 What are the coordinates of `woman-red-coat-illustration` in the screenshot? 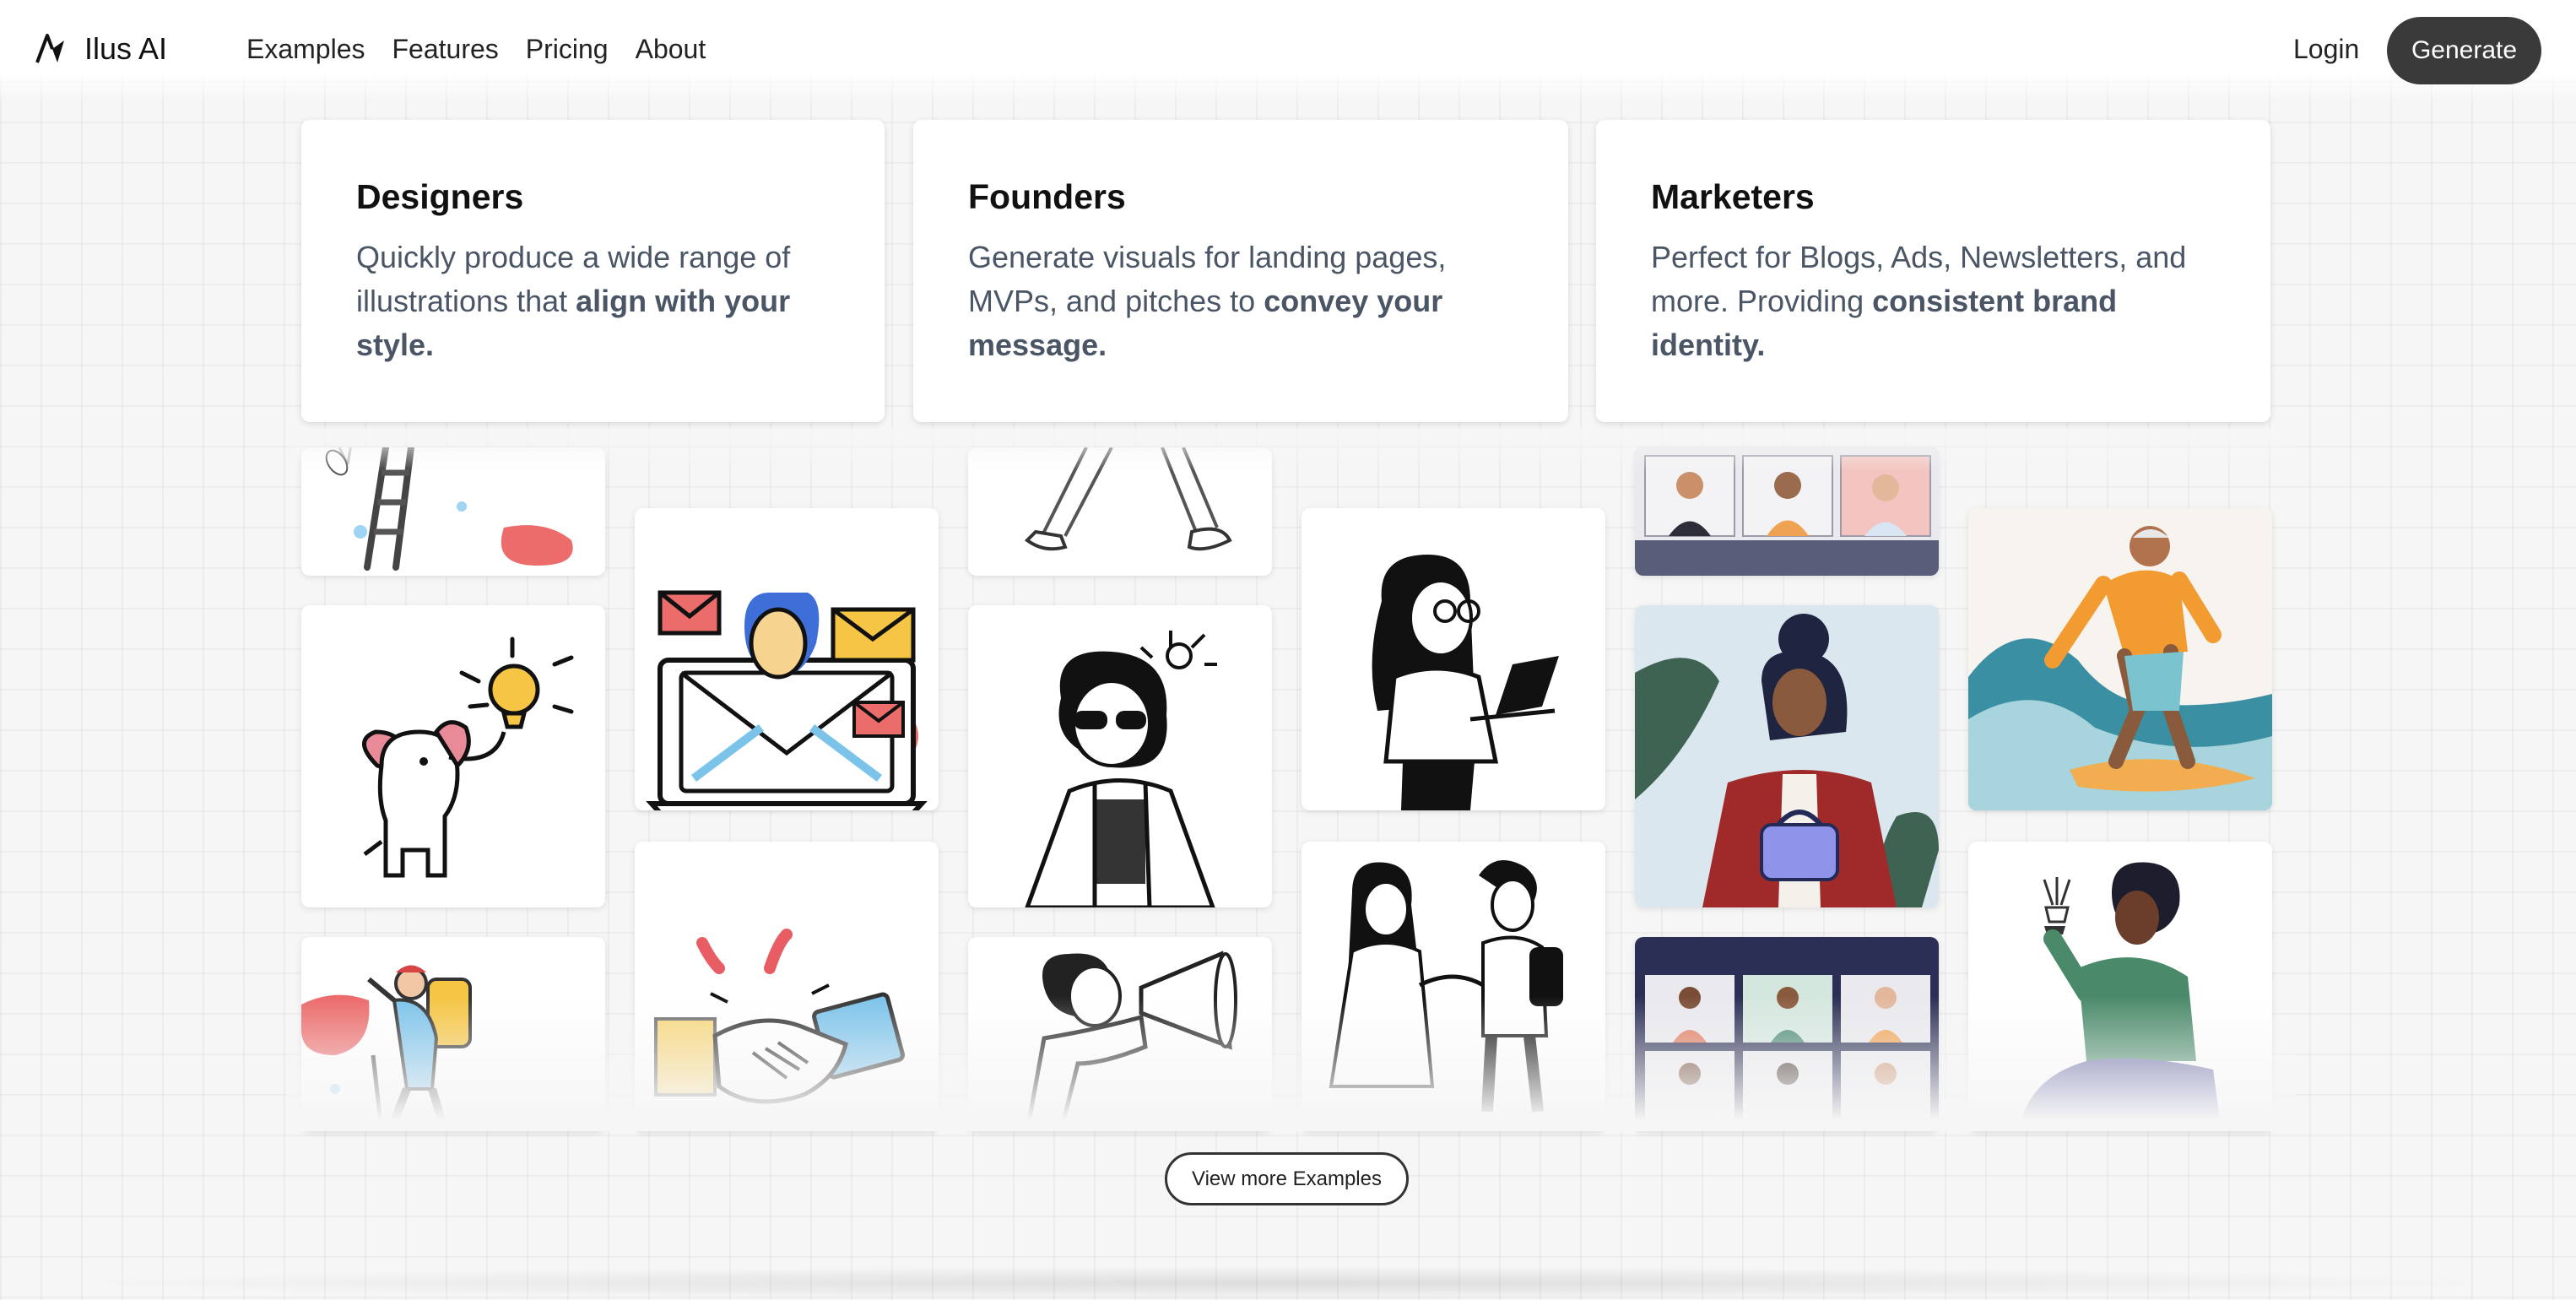 It's located at (1787, 756).